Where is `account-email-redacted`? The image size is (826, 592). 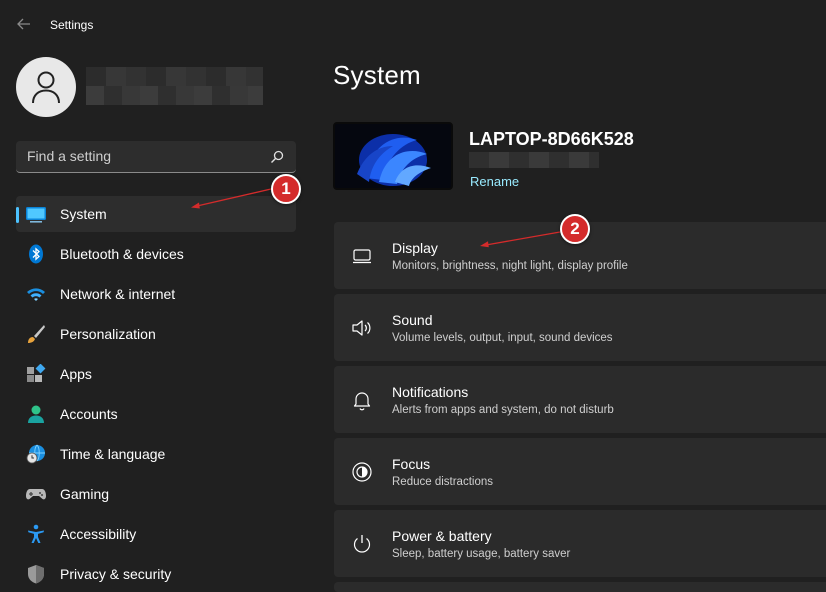 account-email-redacted is located at coordinates (174, 95).